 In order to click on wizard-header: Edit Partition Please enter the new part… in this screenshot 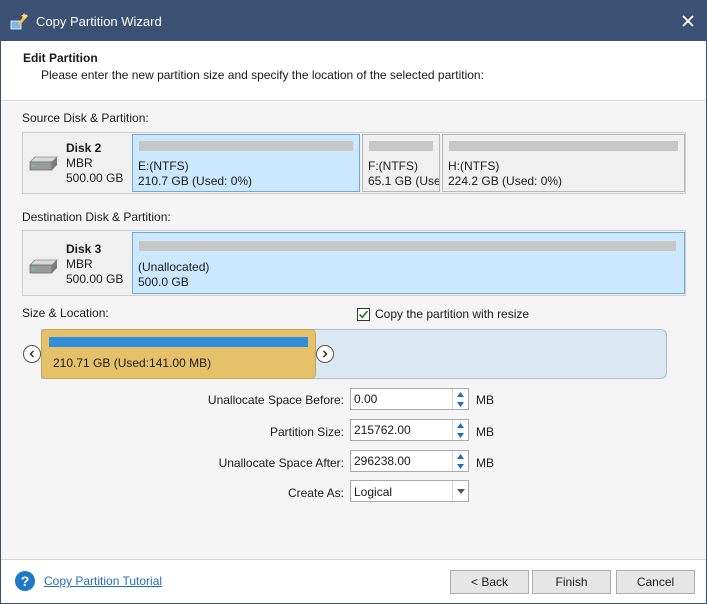, I will do `click(353, 71)`.